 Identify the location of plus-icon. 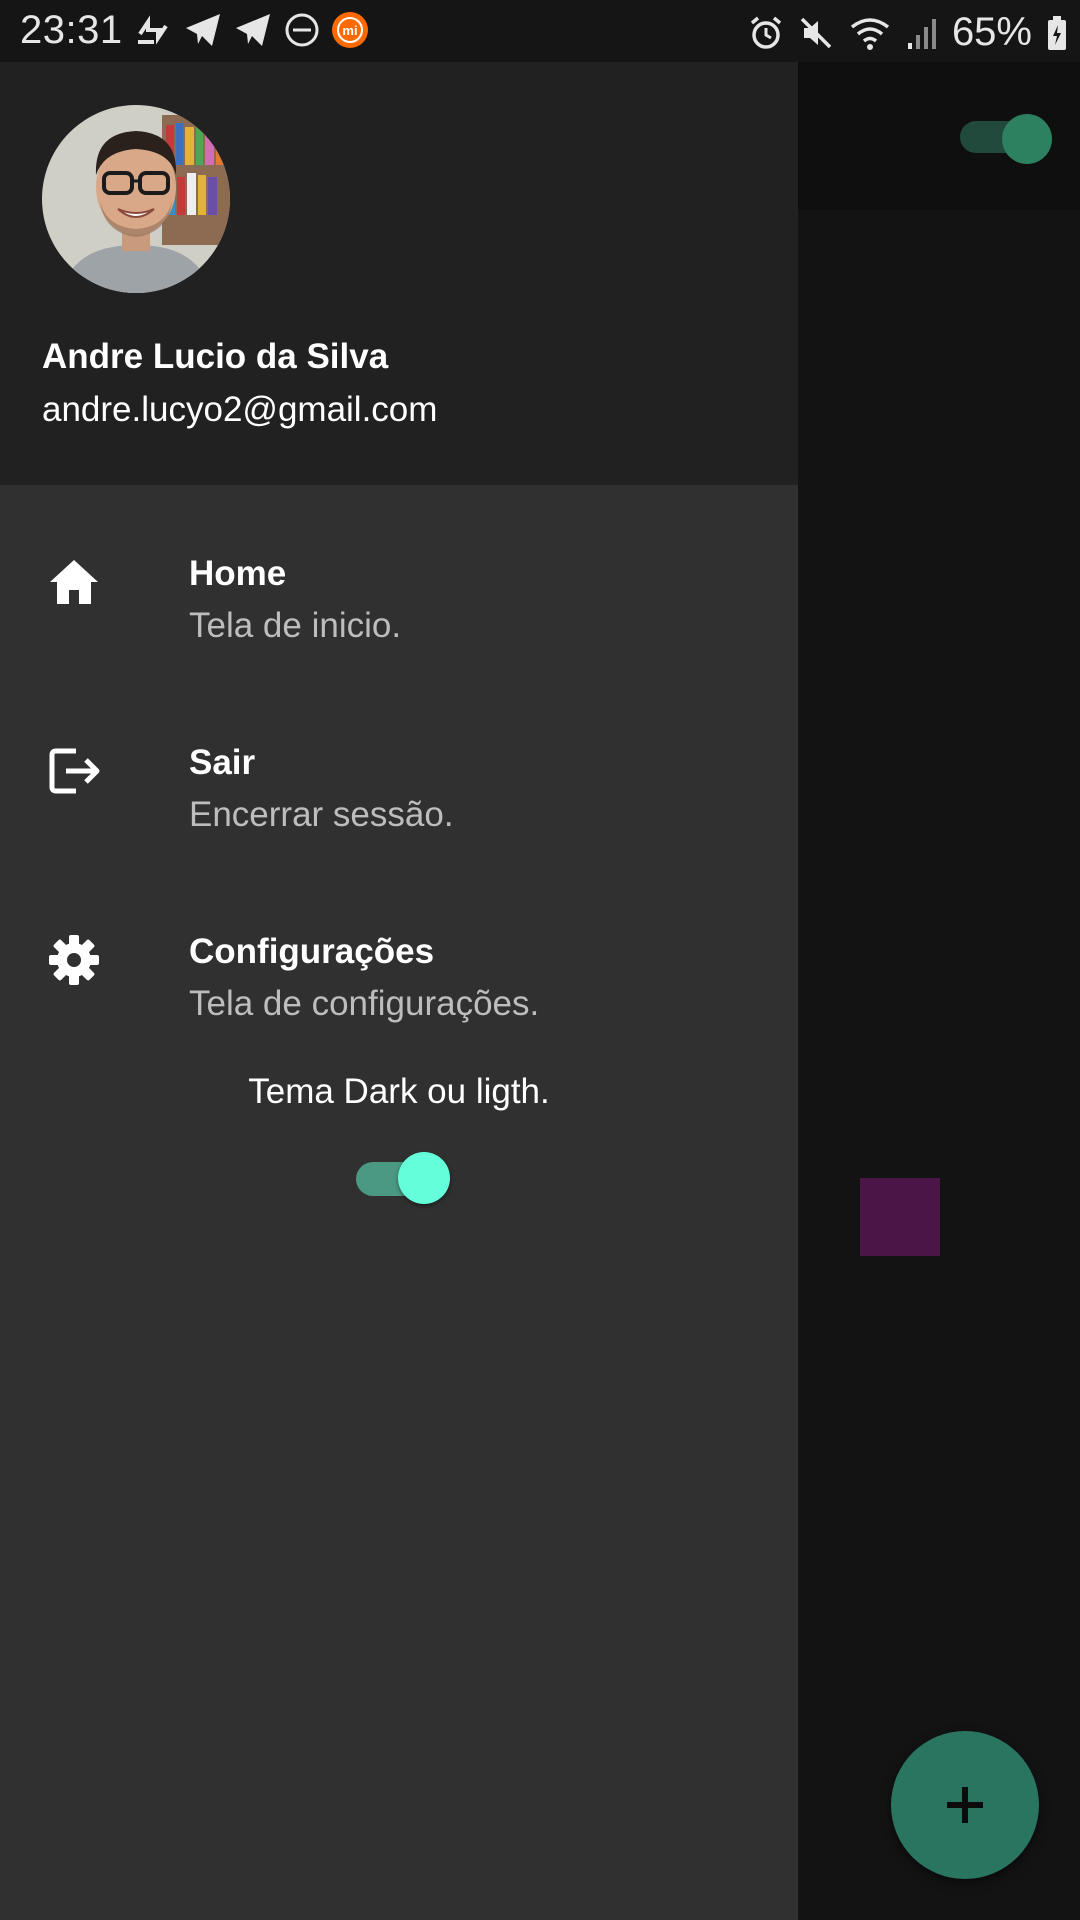
(965, 1805).